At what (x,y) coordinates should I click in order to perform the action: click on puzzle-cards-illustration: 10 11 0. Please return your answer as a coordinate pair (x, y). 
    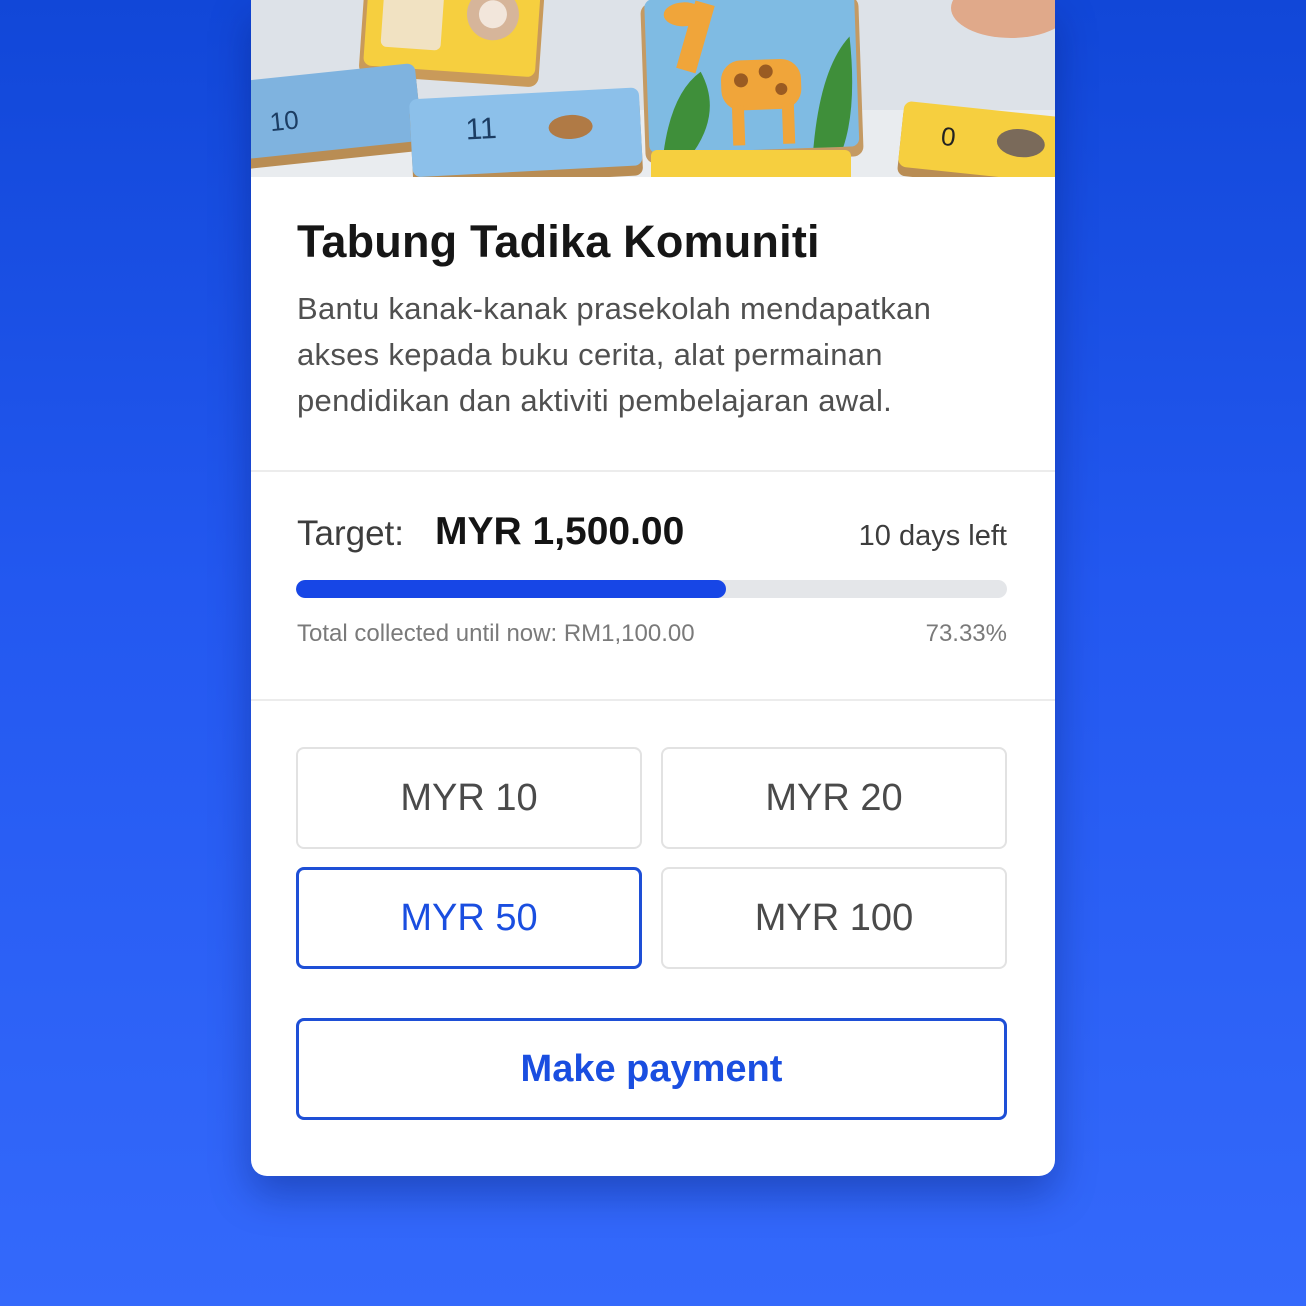
    Looking at the image, I should click on (653, 88).